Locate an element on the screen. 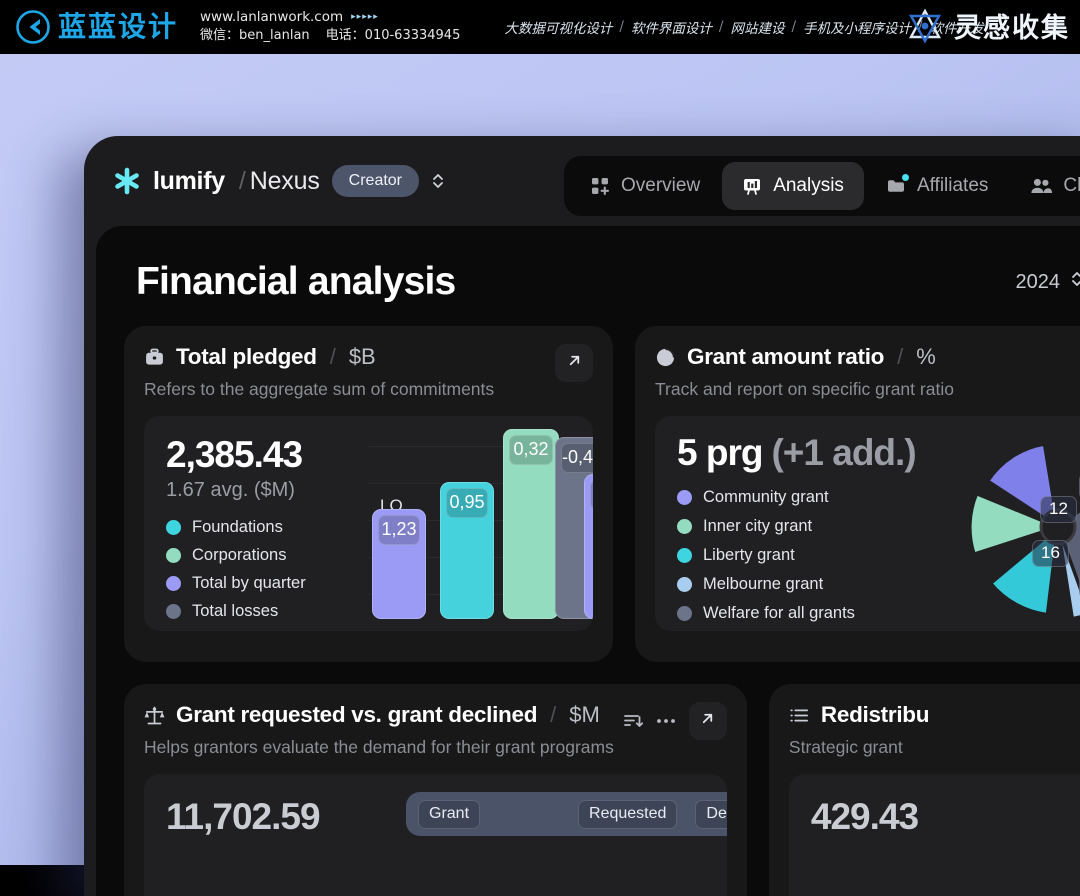 The width and height of the screenshot is (1080, 896). card-title: Redistribu is located at coordinates (875, 715).